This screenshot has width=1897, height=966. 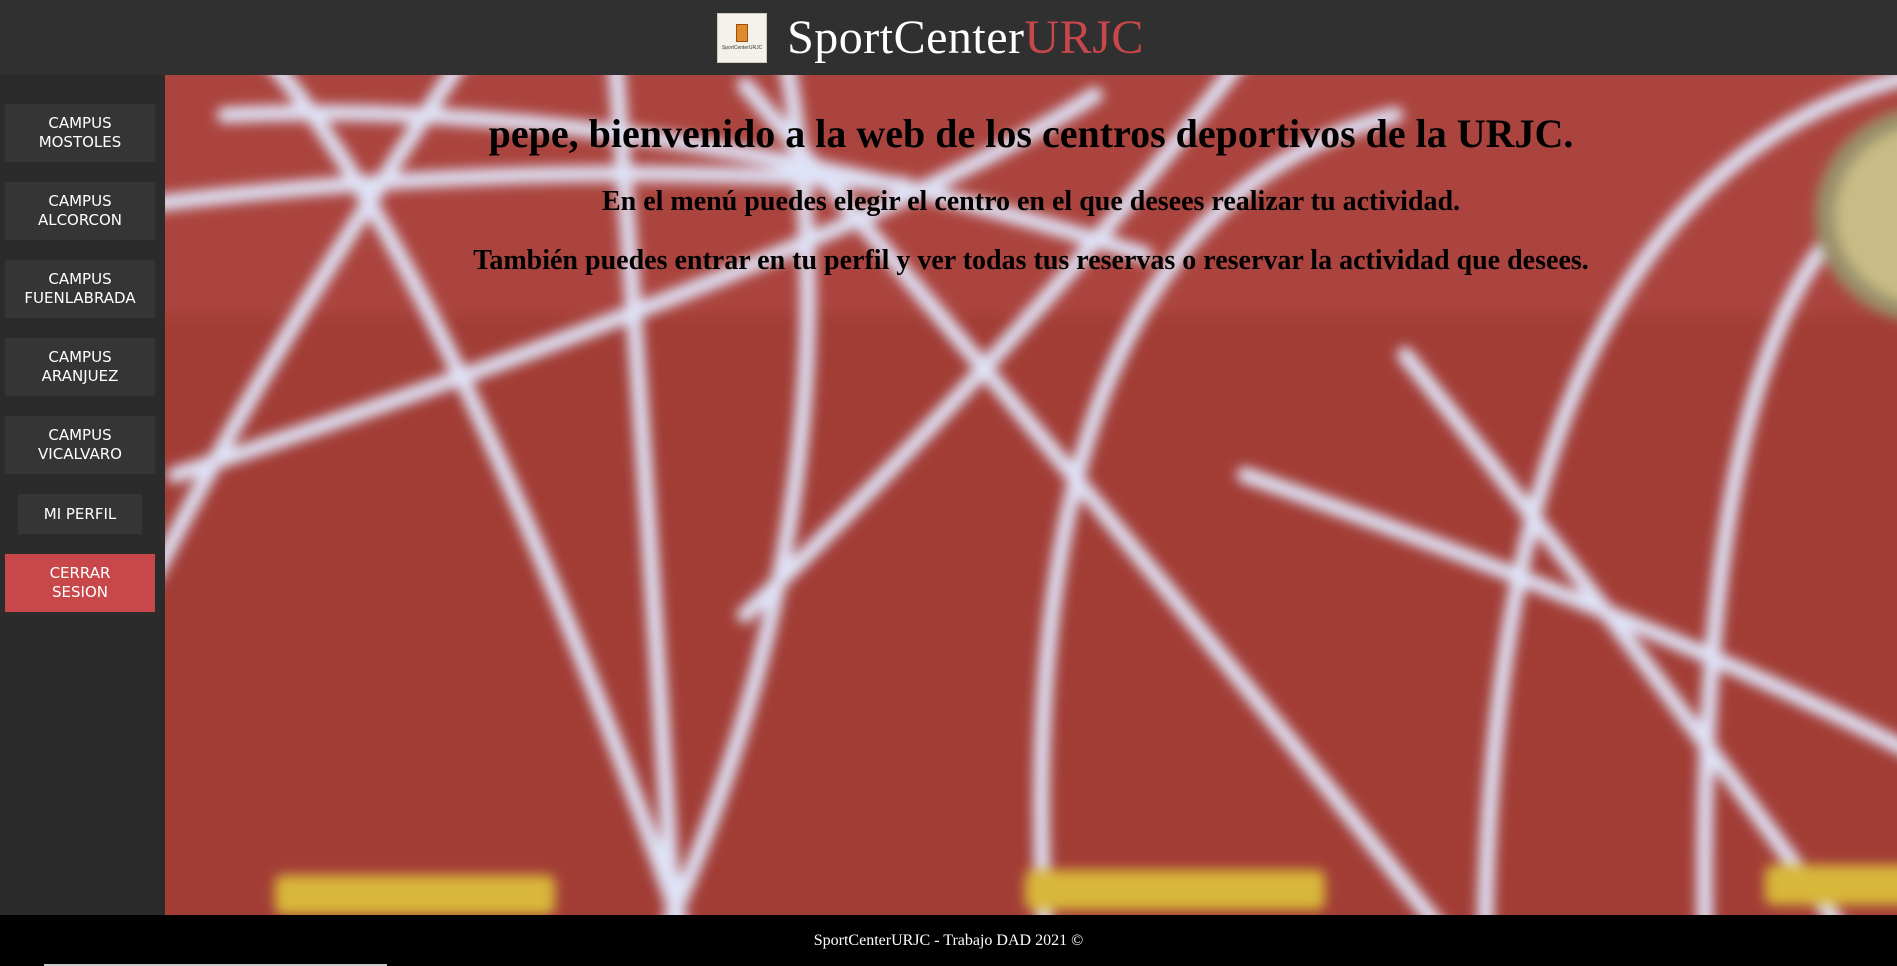 I want to click on logo: SportCenterURJC, so click(x=742, y=37).